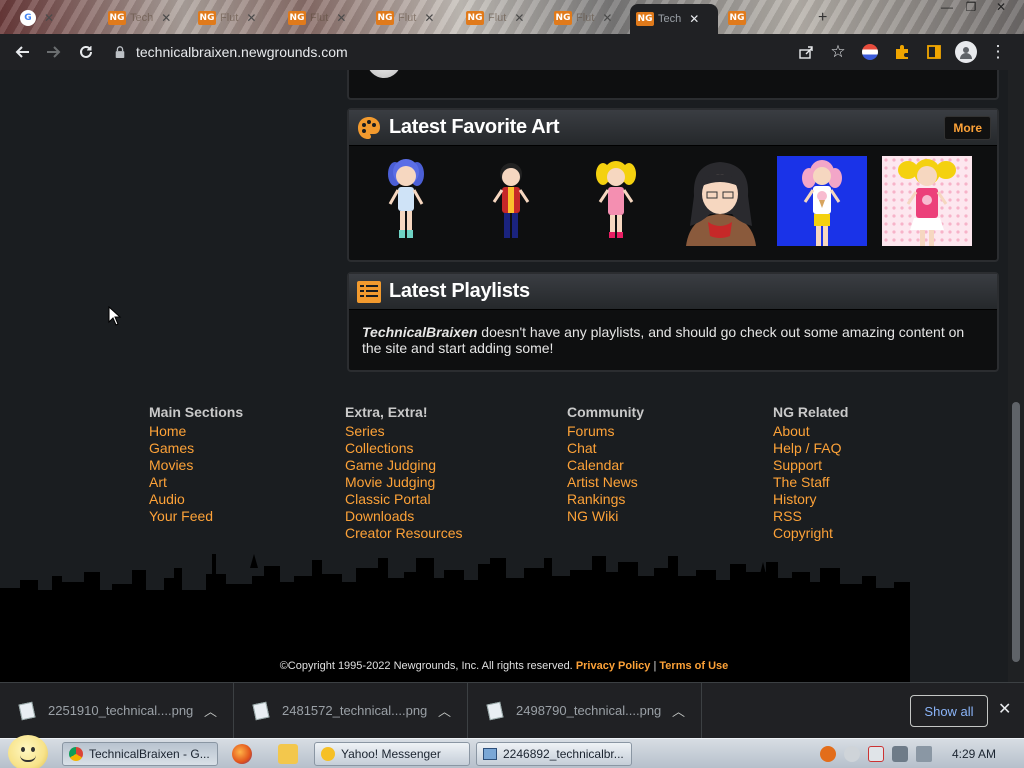 This screenshot has width=1024, height=768. I want to click on footer-link-series: Series, so click(404, 431).